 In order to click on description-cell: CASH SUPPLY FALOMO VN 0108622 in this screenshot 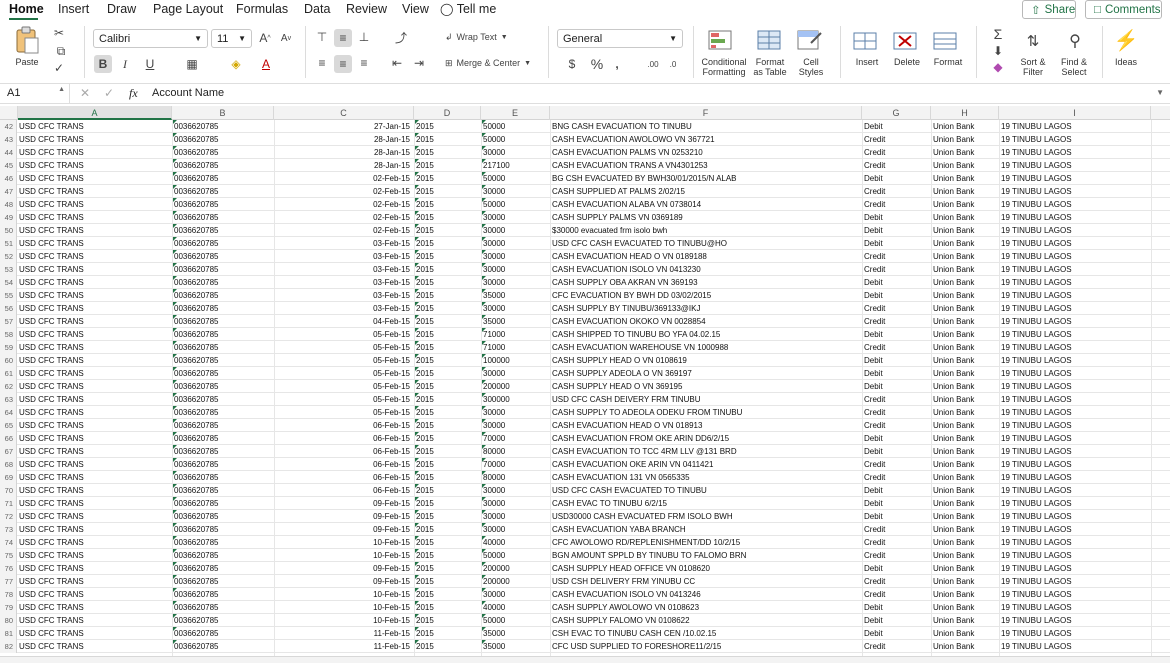, I will do `click(704, 620)`.